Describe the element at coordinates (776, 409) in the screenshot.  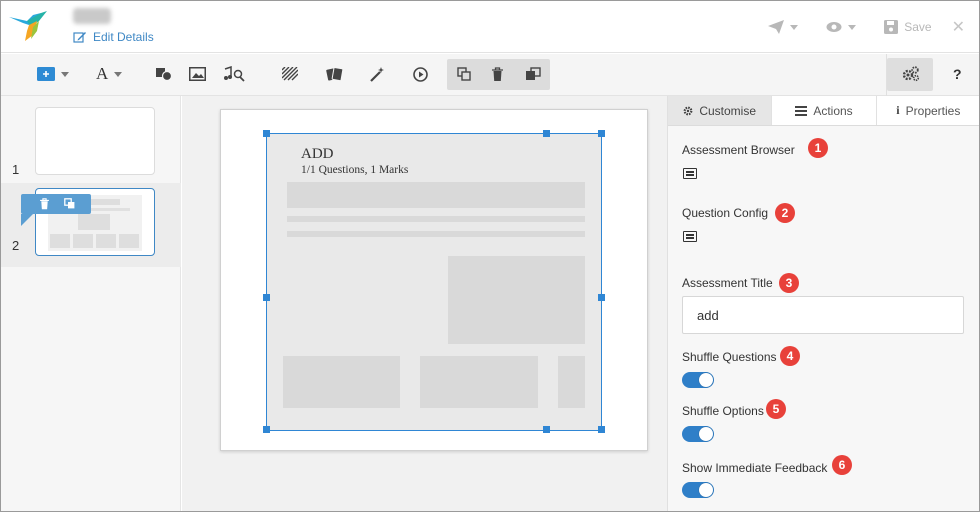
I see `step-badge: 5` at that location.